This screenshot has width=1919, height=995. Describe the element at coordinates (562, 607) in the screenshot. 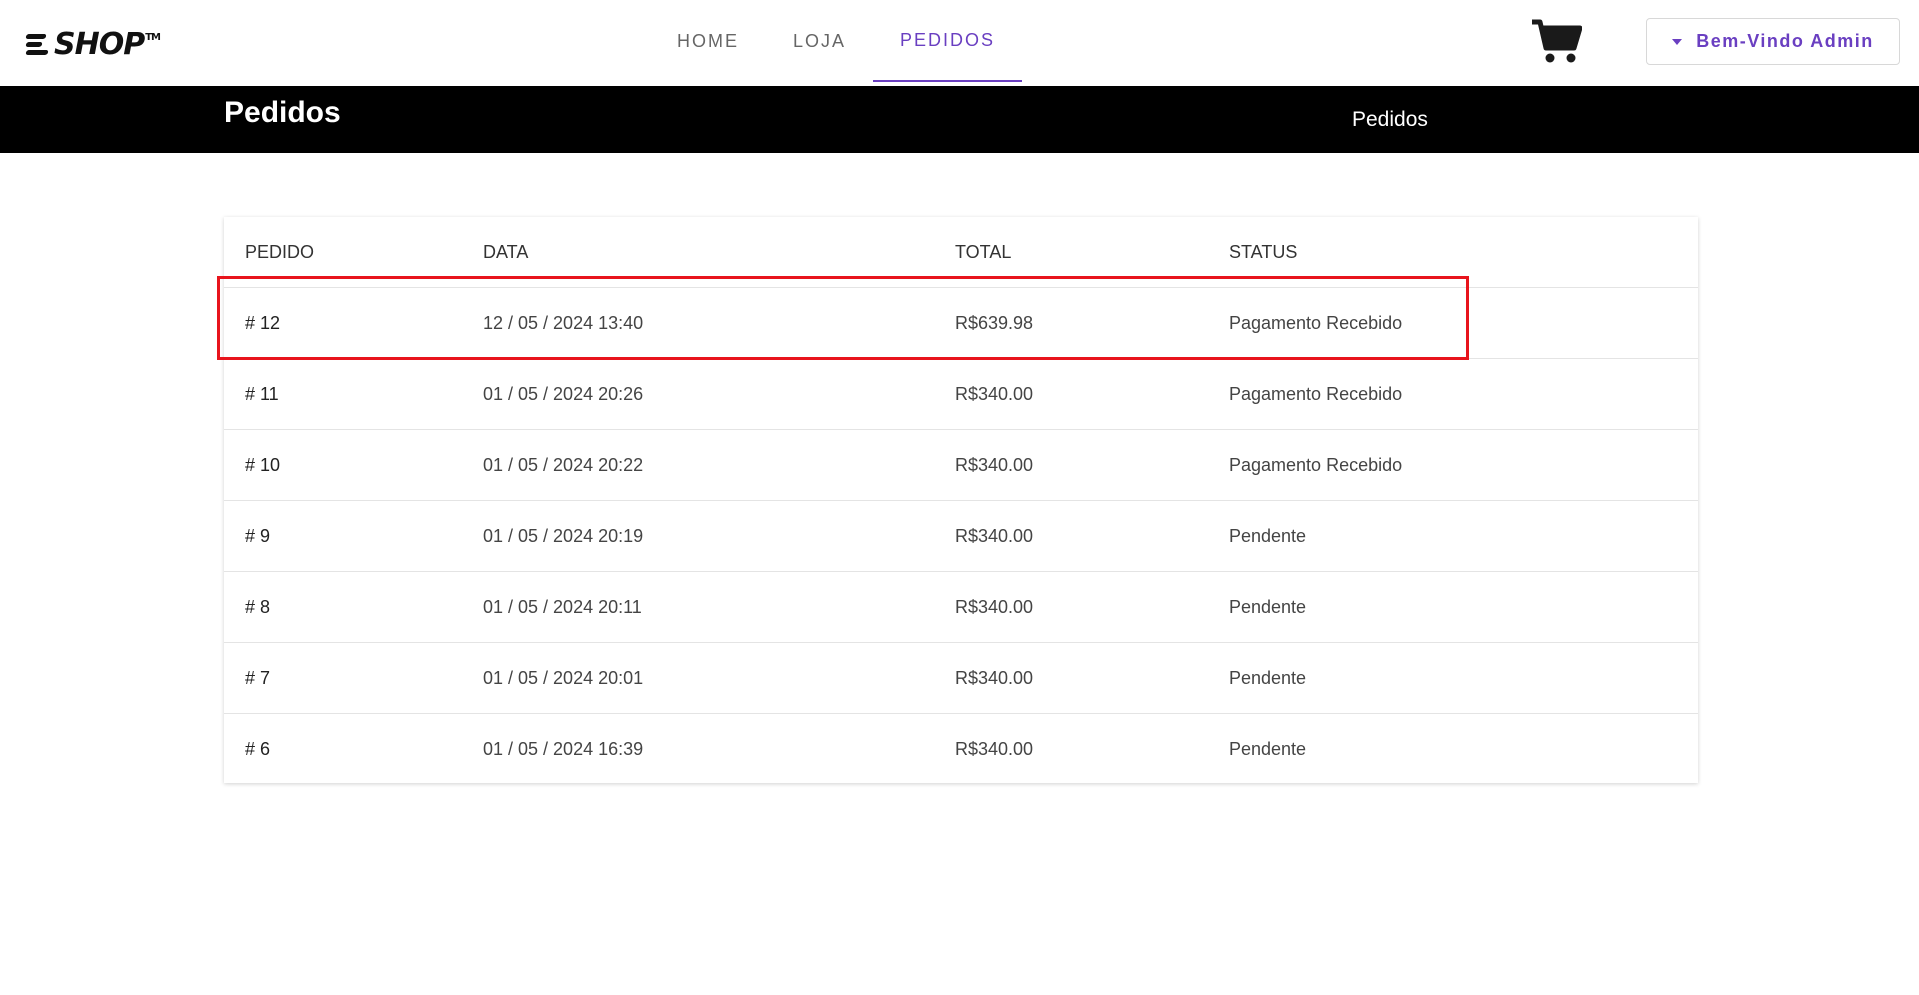

I see `order-date: 01 / 05 / 2024 20:11` at that location.